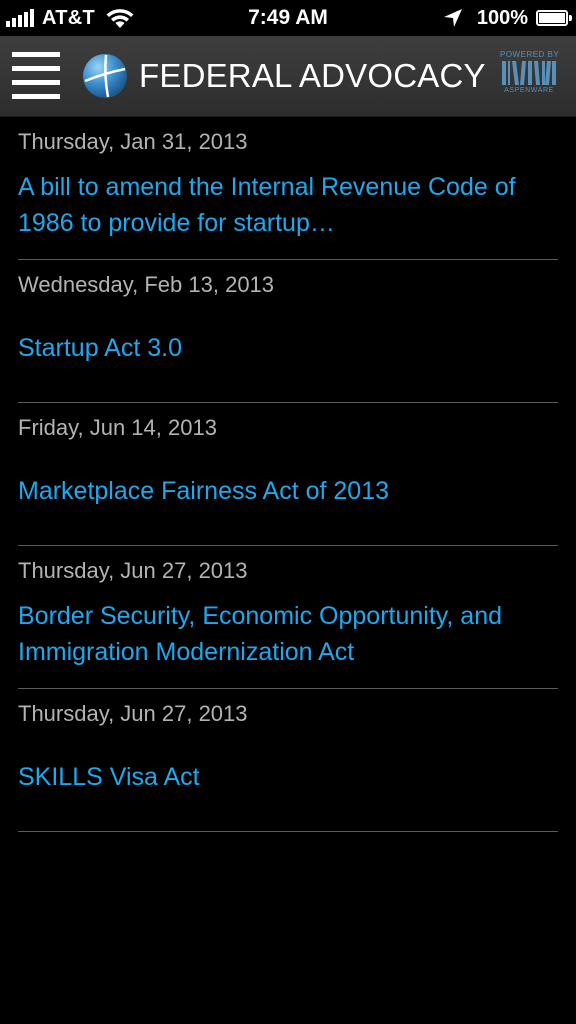 The height and width of the screenshot is (1024, 576). I want to click on app-header: FEDERAL ADVOCACY POWERED BY ASPENWARE, so click(288, 76).